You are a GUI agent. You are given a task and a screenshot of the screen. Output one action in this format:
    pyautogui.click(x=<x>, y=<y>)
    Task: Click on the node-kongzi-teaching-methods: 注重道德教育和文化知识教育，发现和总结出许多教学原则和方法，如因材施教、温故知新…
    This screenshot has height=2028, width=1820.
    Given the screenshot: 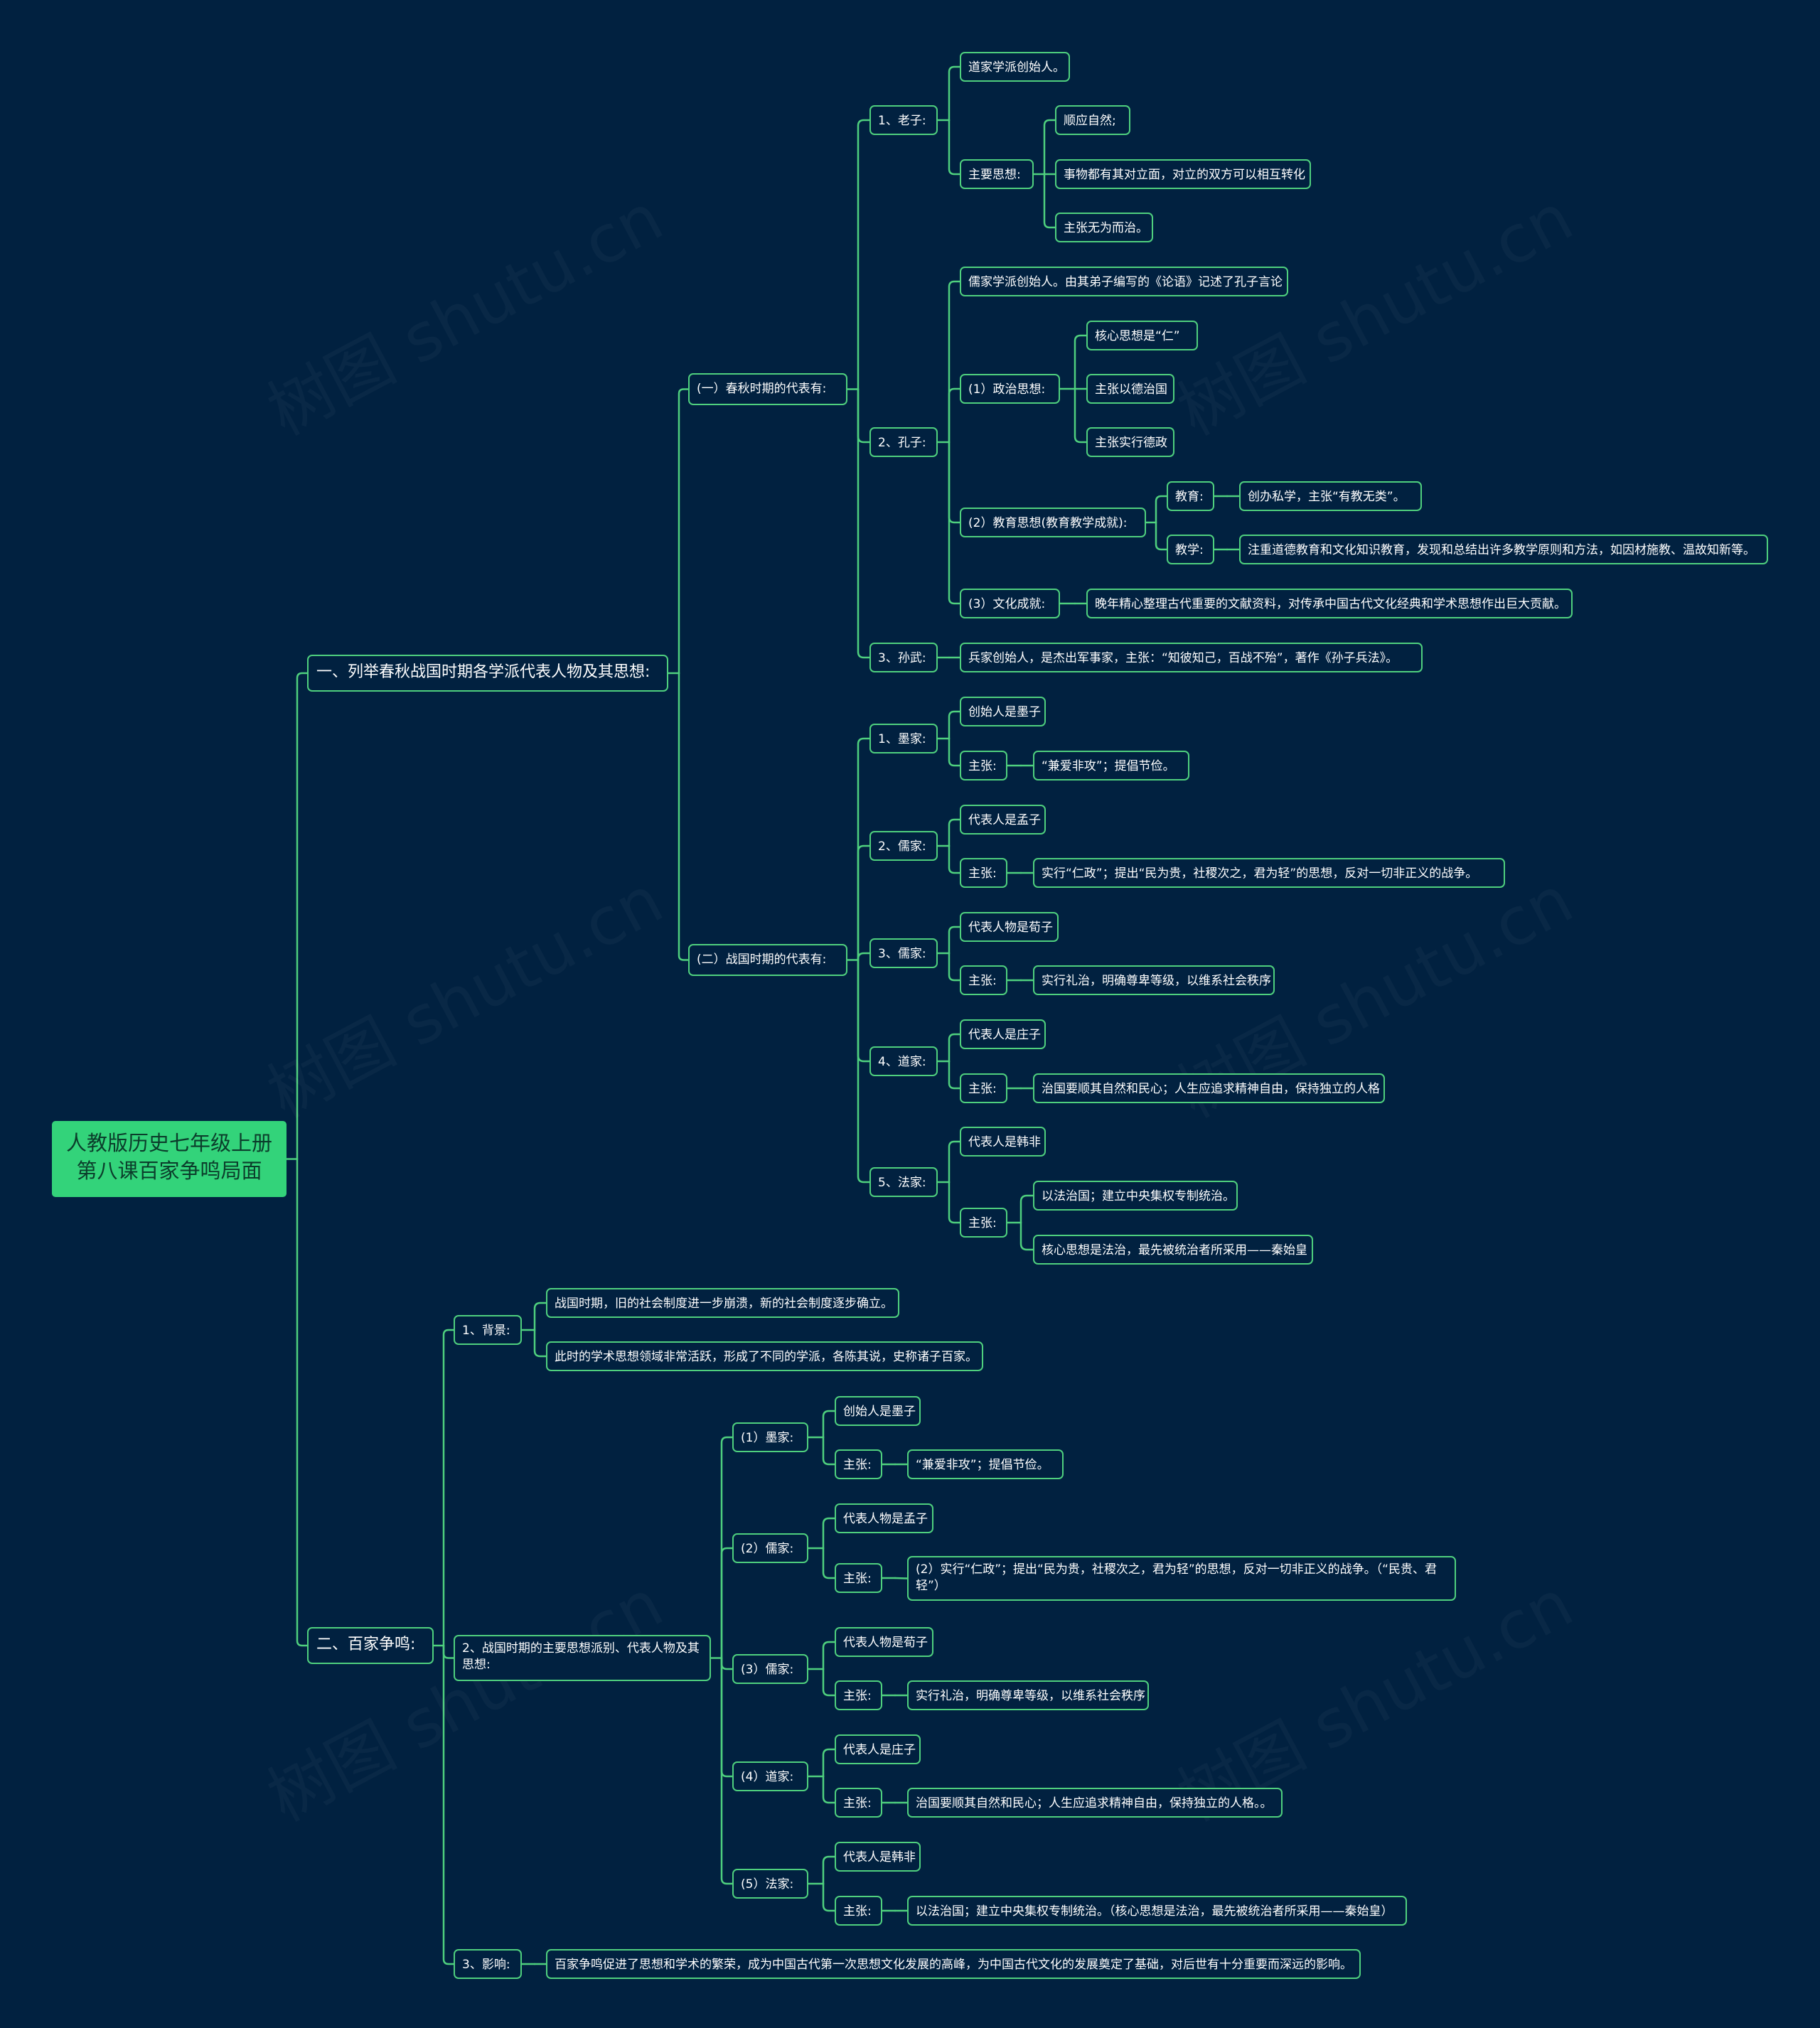 What is the action you would take?
    pyautogui.click(x=1503, y=549)
    